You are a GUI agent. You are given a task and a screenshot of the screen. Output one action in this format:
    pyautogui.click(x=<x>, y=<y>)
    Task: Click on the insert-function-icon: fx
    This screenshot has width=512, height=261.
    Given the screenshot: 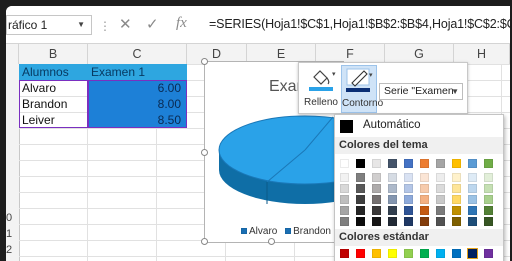 What is the action you would take?
    pyautogui.click(x=181, y=23)
    